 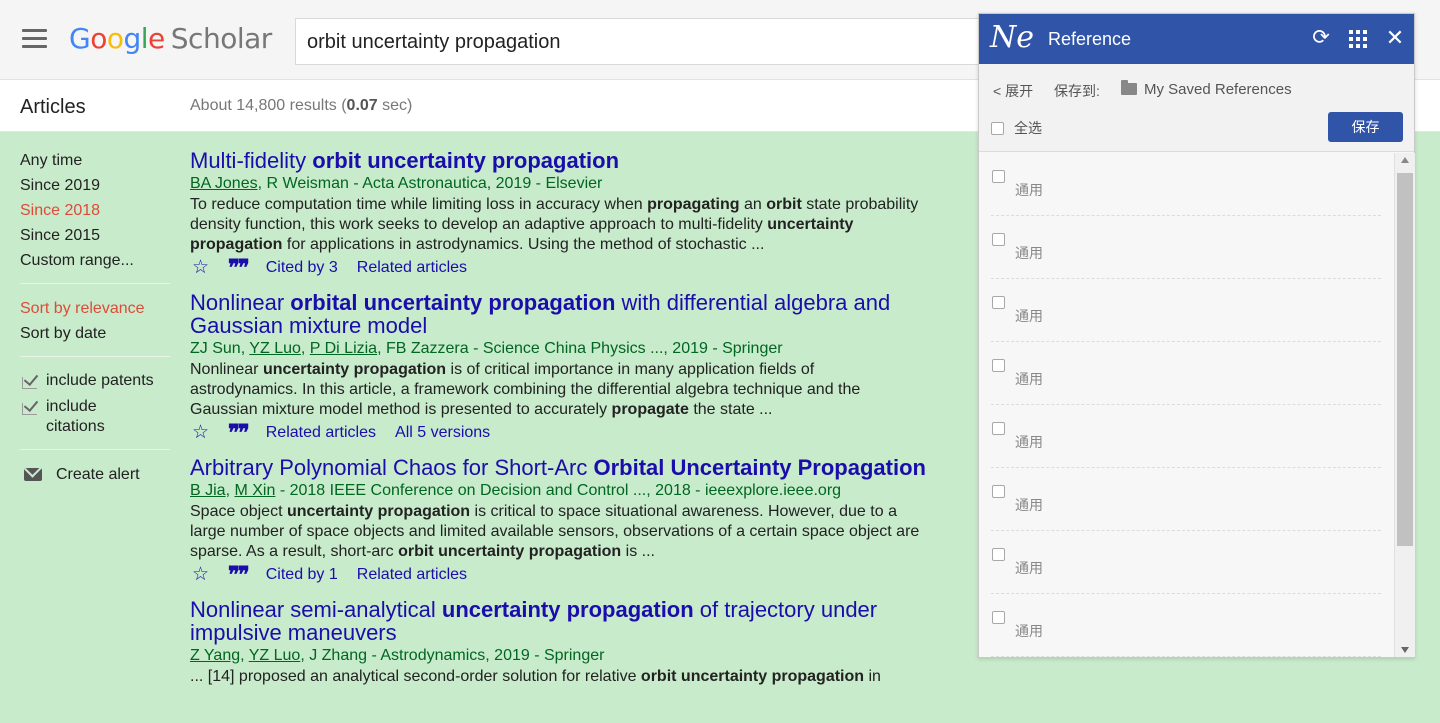 I want to click on results-count-prefix: About 14,800 results (, so click(x=268, y=105).